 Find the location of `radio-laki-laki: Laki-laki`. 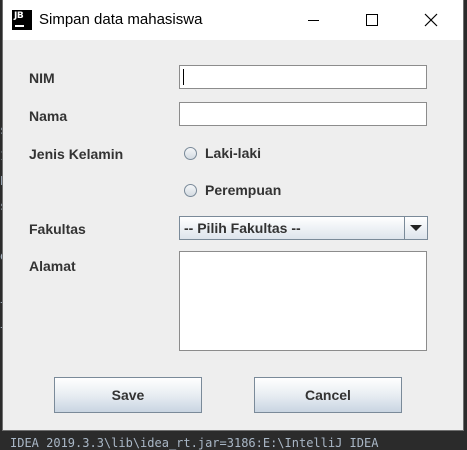

radio-laki-laki: Laki-laki is located at coordinates (222, 153).